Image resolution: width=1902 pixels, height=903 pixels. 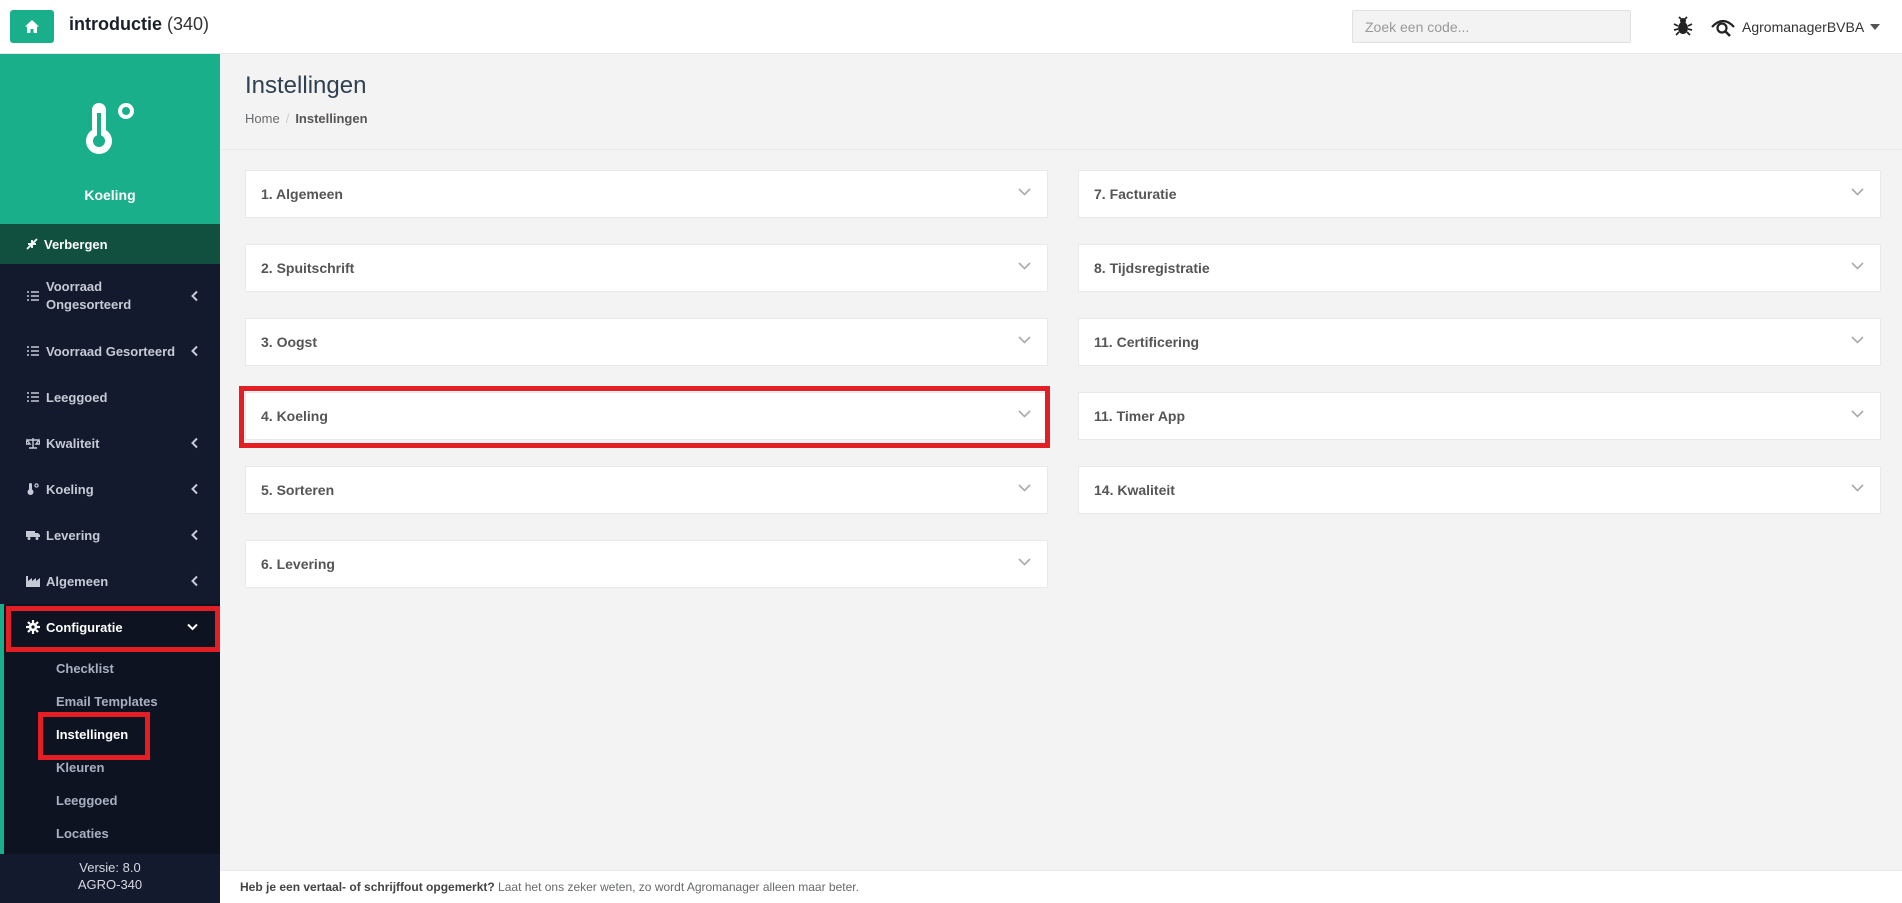 I want to click on panel-kwaliteit: 14. Kwaliteit, so click(x=1479, y=490).